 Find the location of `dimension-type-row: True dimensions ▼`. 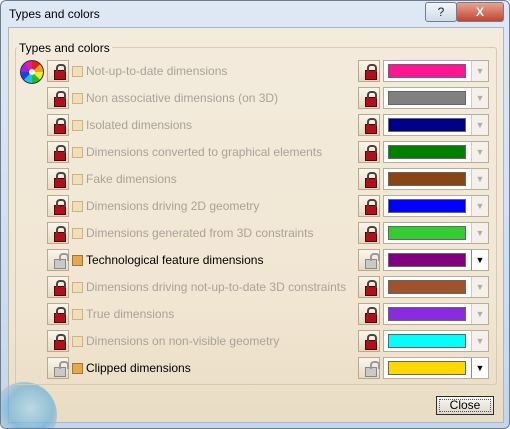

dimension-type-row: True dimensions ▼ is located at coordinates (256, 315).